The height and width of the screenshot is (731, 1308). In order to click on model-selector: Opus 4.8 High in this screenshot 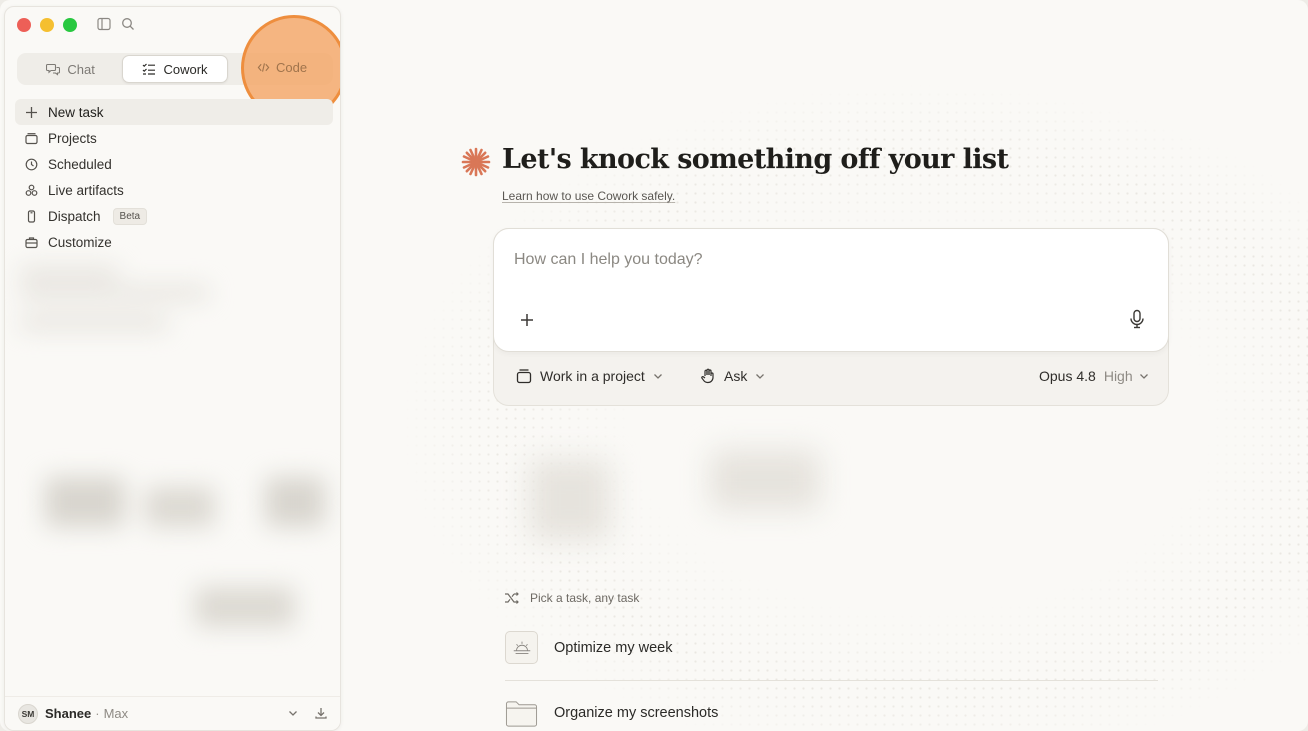, I will do `click(1094, 376)`.